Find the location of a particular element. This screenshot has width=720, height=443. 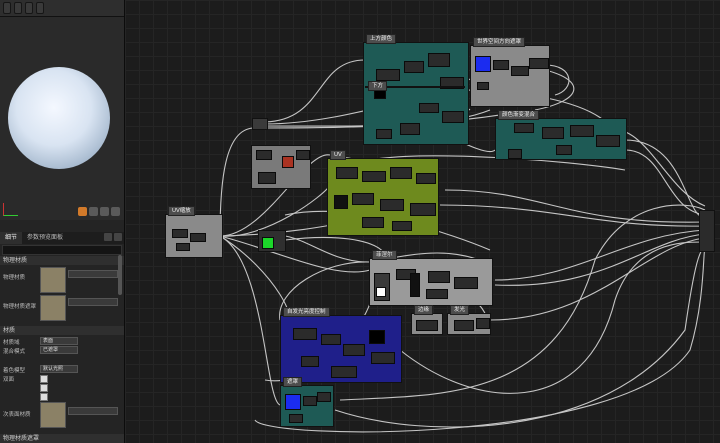

comment-title-glow: 发光 is located at coordinates (460, 310).